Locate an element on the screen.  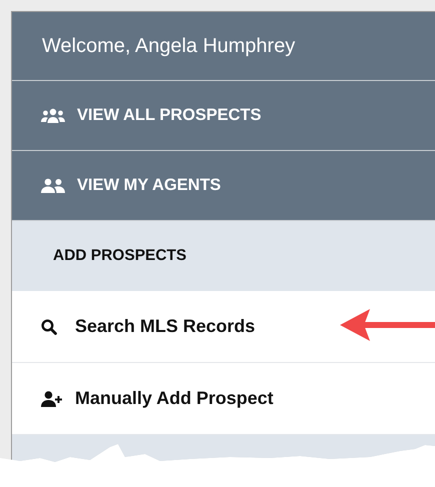
section-header: ADD PROSPECTS is located at coordinates (223, 256).